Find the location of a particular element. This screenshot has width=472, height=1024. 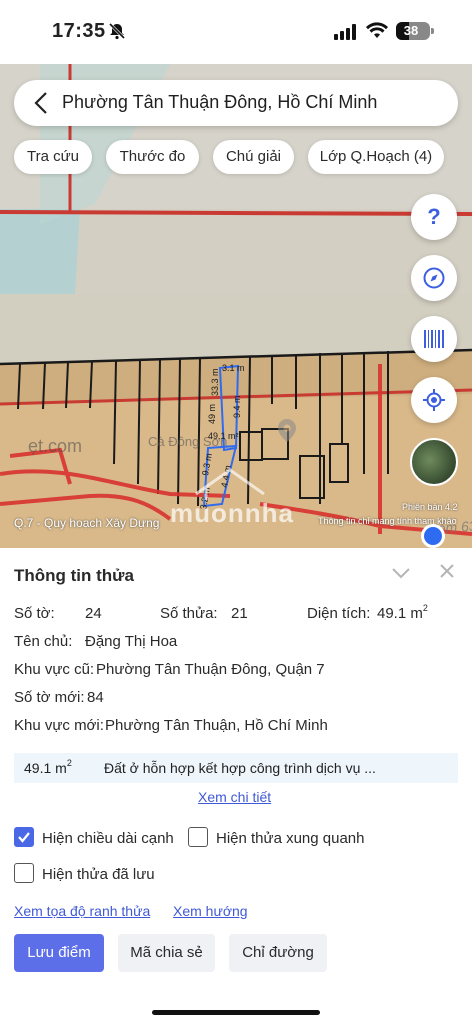

chip-chu-giai: Chú giải is located at coordinates (253, 157).